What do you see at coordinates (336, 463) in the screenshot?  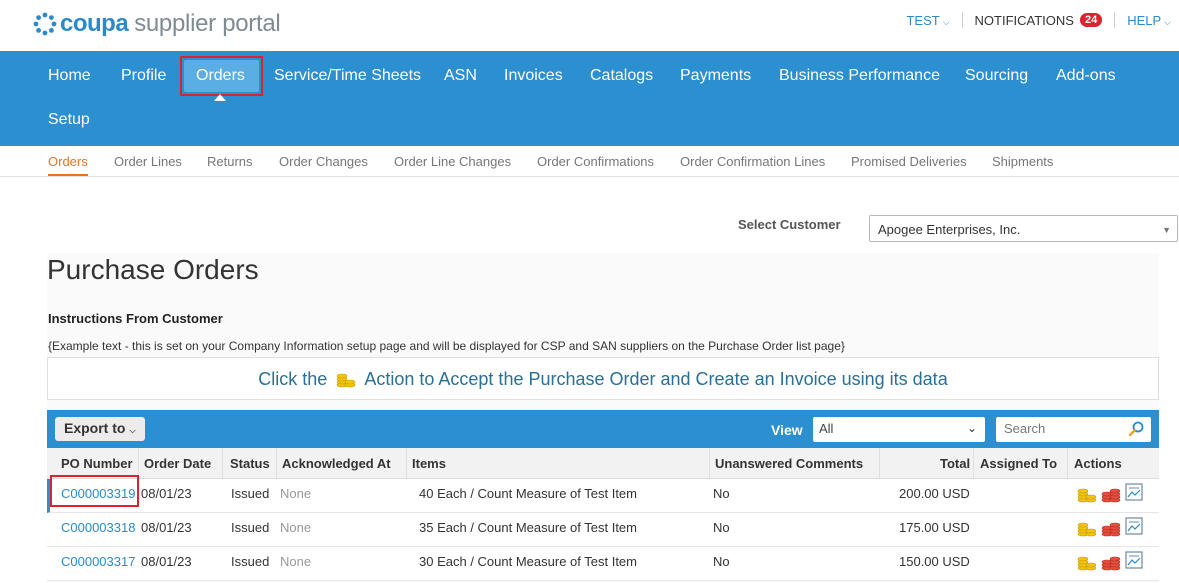 I see `col-acknowledged-at: Acknowledged At` at bounding box center [336, 463].